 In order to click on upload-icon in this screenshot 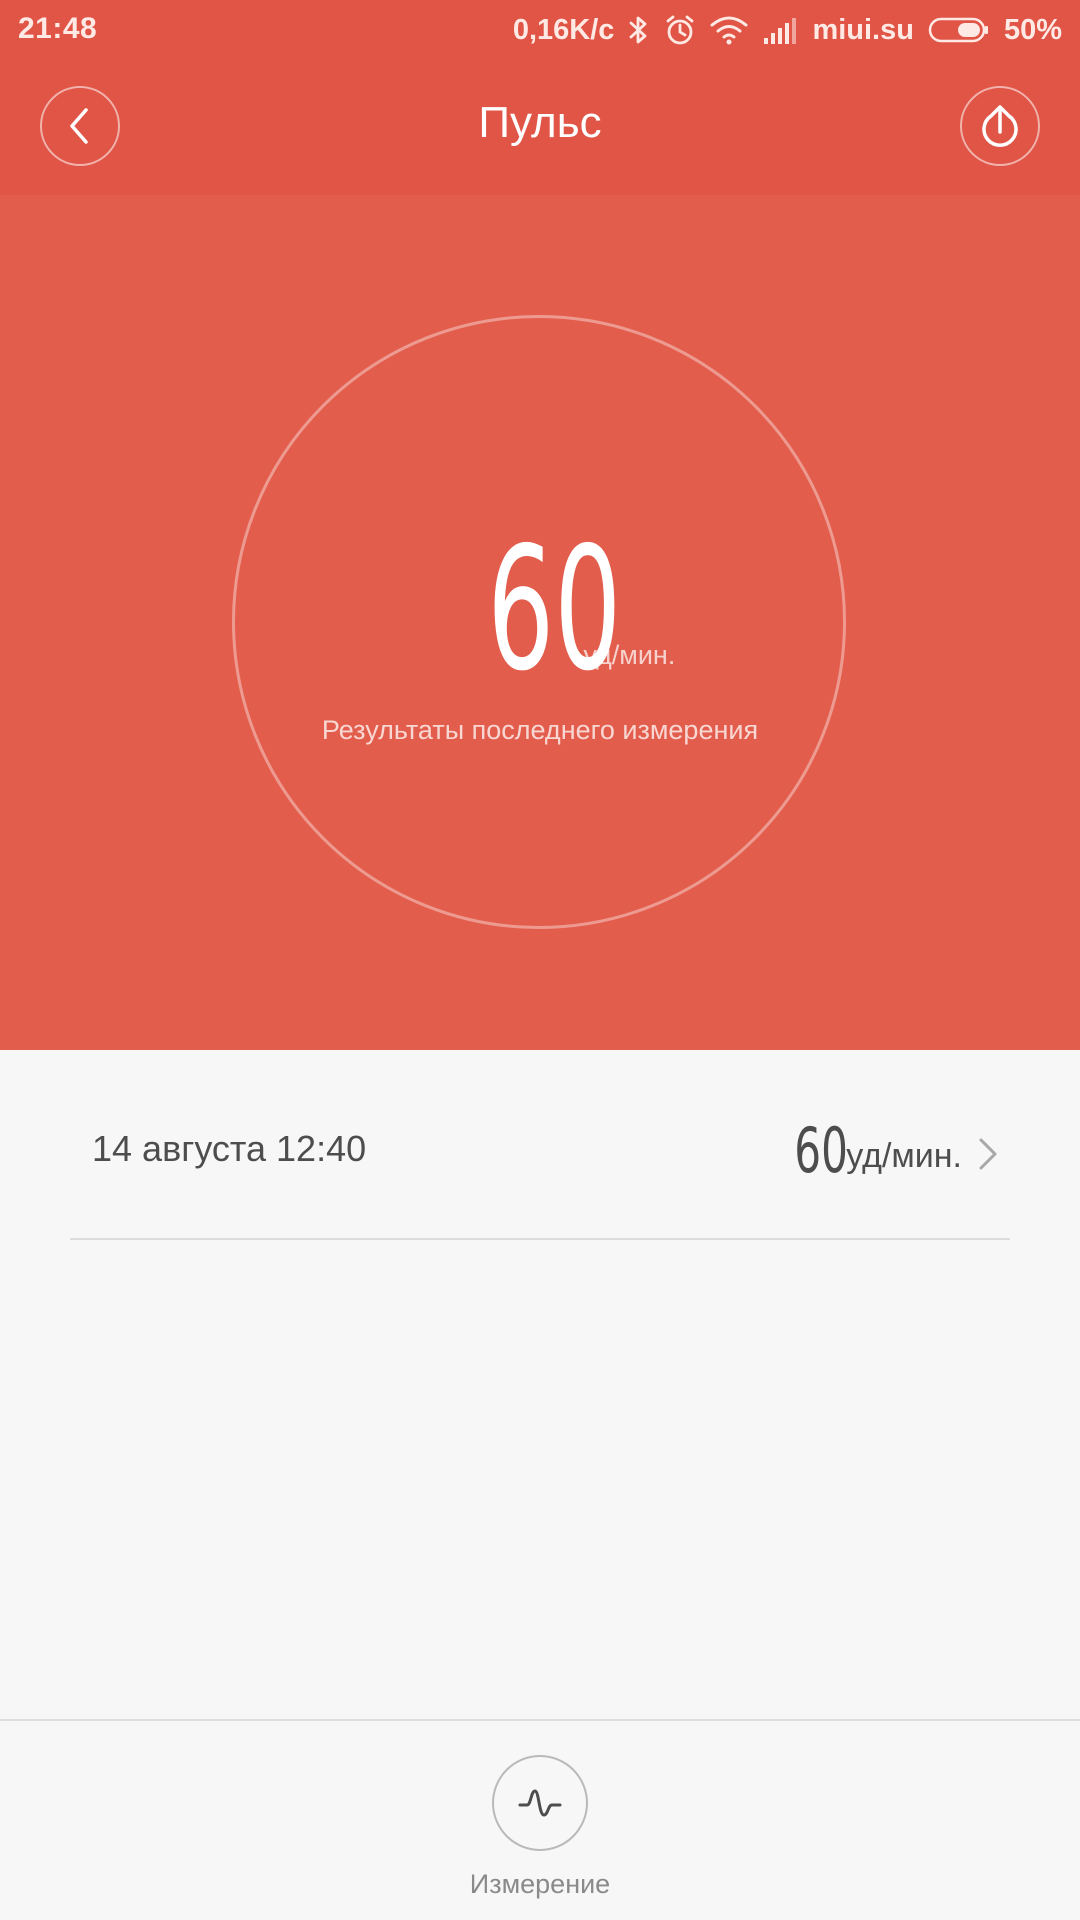, I will do `click(1000, 126)`.